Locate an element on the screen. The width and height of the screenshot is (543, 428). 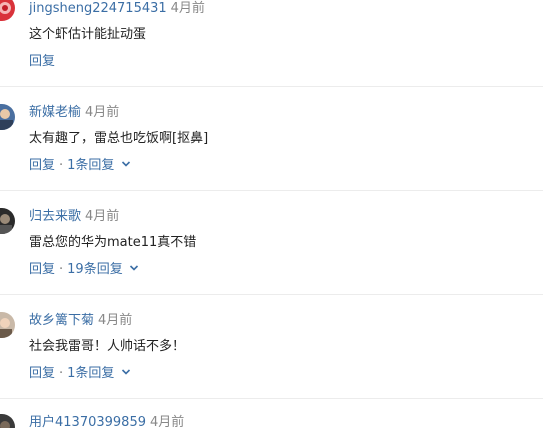
comment-username: 归去来歌 4月前 is located at coordinates (74, 217).